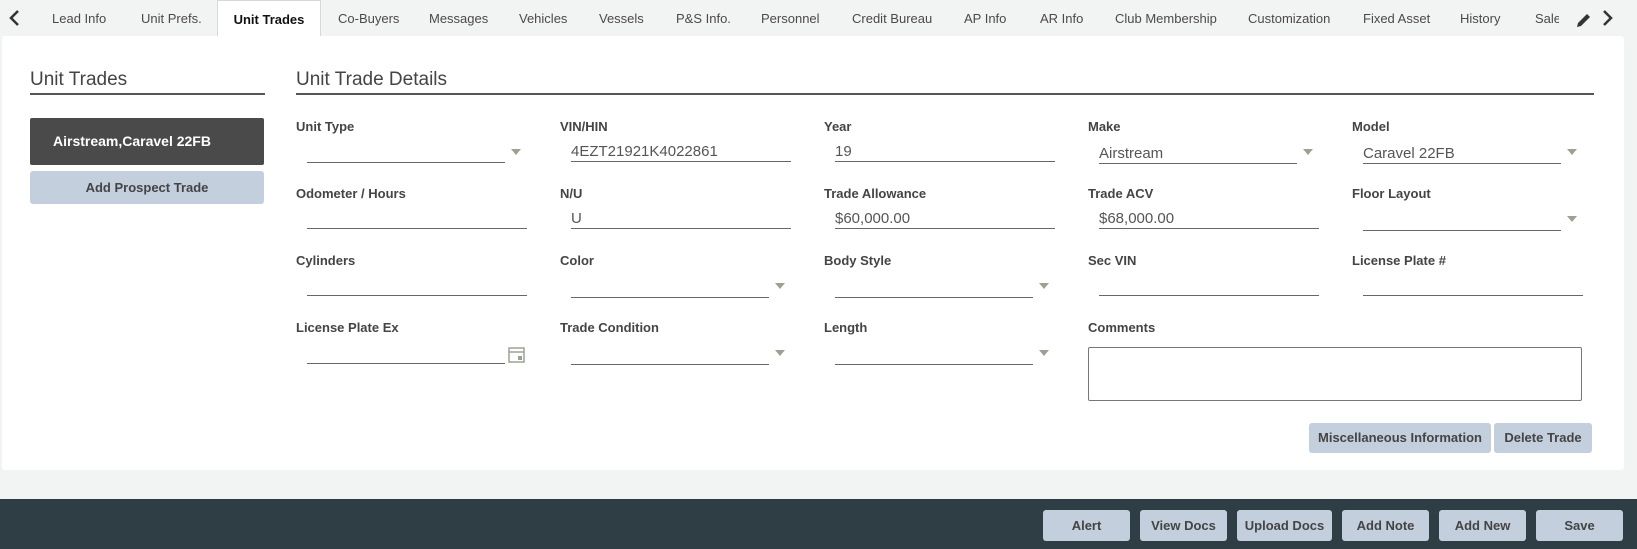 The height and width of the screenshot is (549, 1637). Describe the element at coordinates (670, 297) in the screenshot. I see `color-select` at that location.